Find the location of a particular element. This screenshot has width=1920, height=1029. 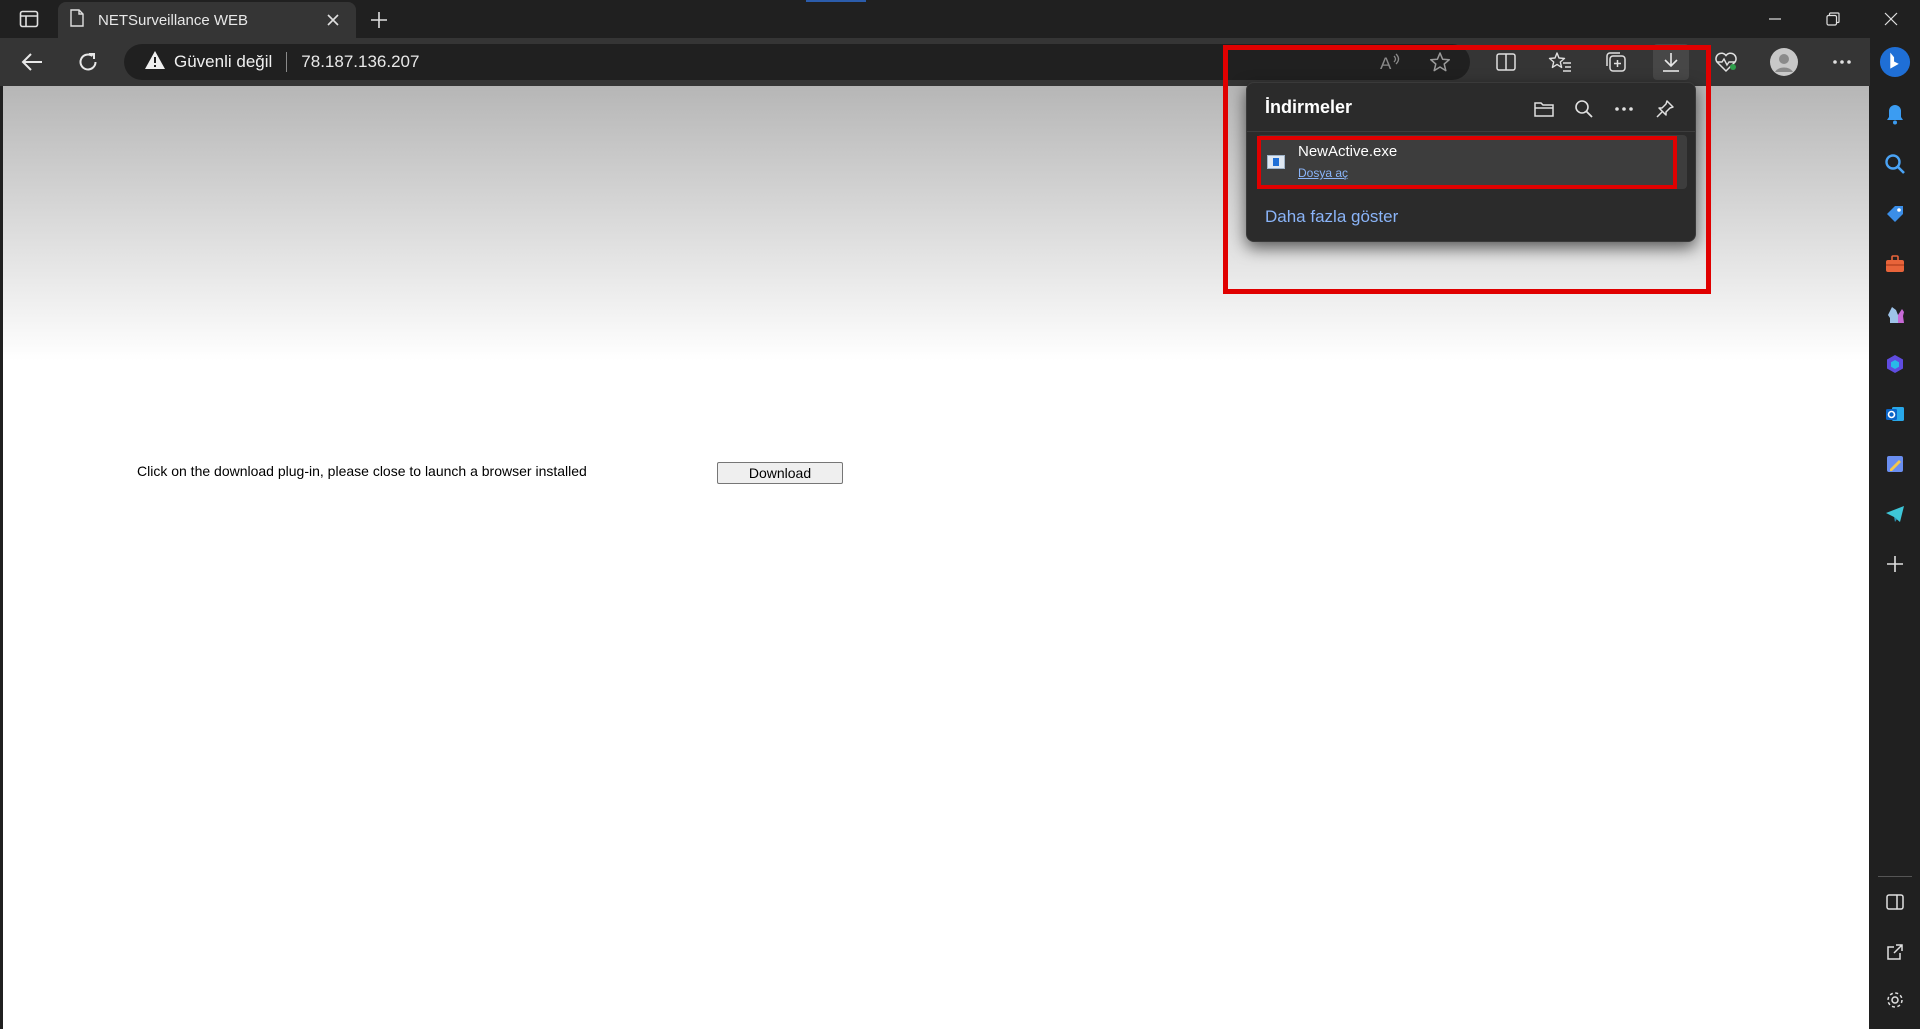

highlight-box-download-item is located at coordinates (1467, 162).